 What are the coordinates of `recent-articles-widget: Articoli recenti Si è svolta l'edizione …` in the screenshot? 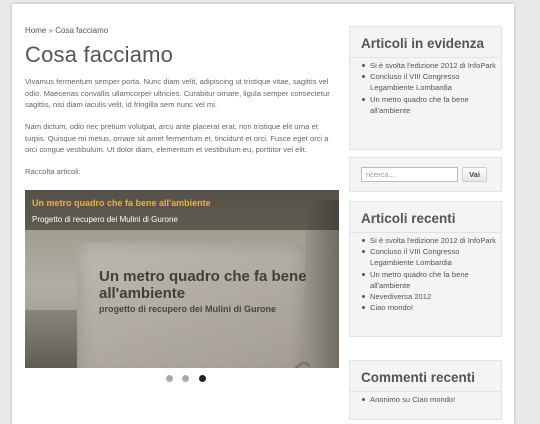 It's located at (425, 269).